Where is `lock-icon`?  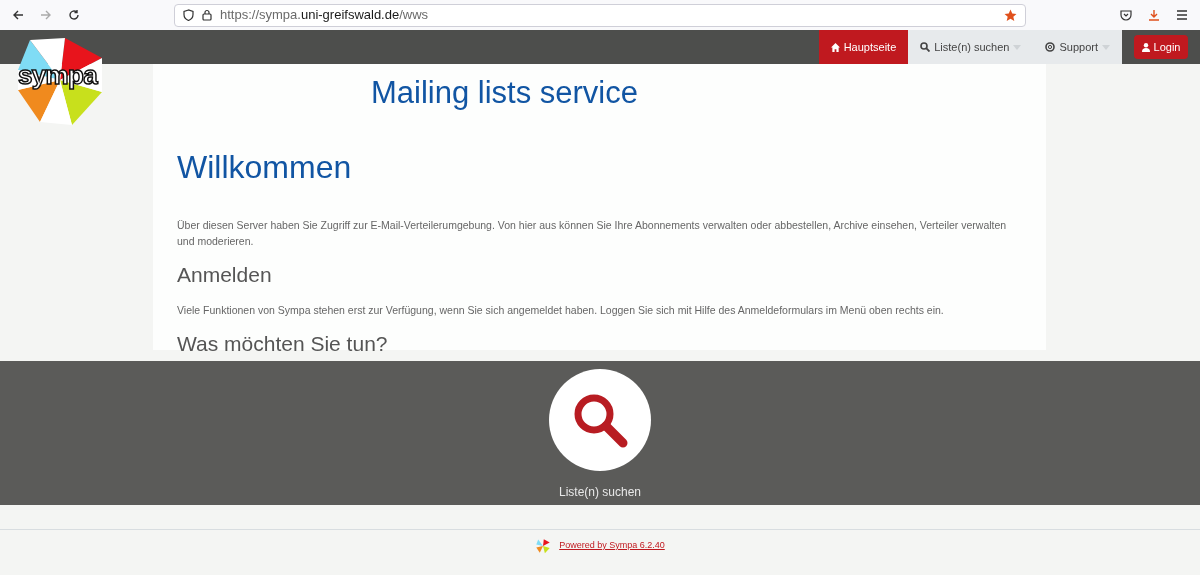 lock-icon is located at coordinates (207, 15).